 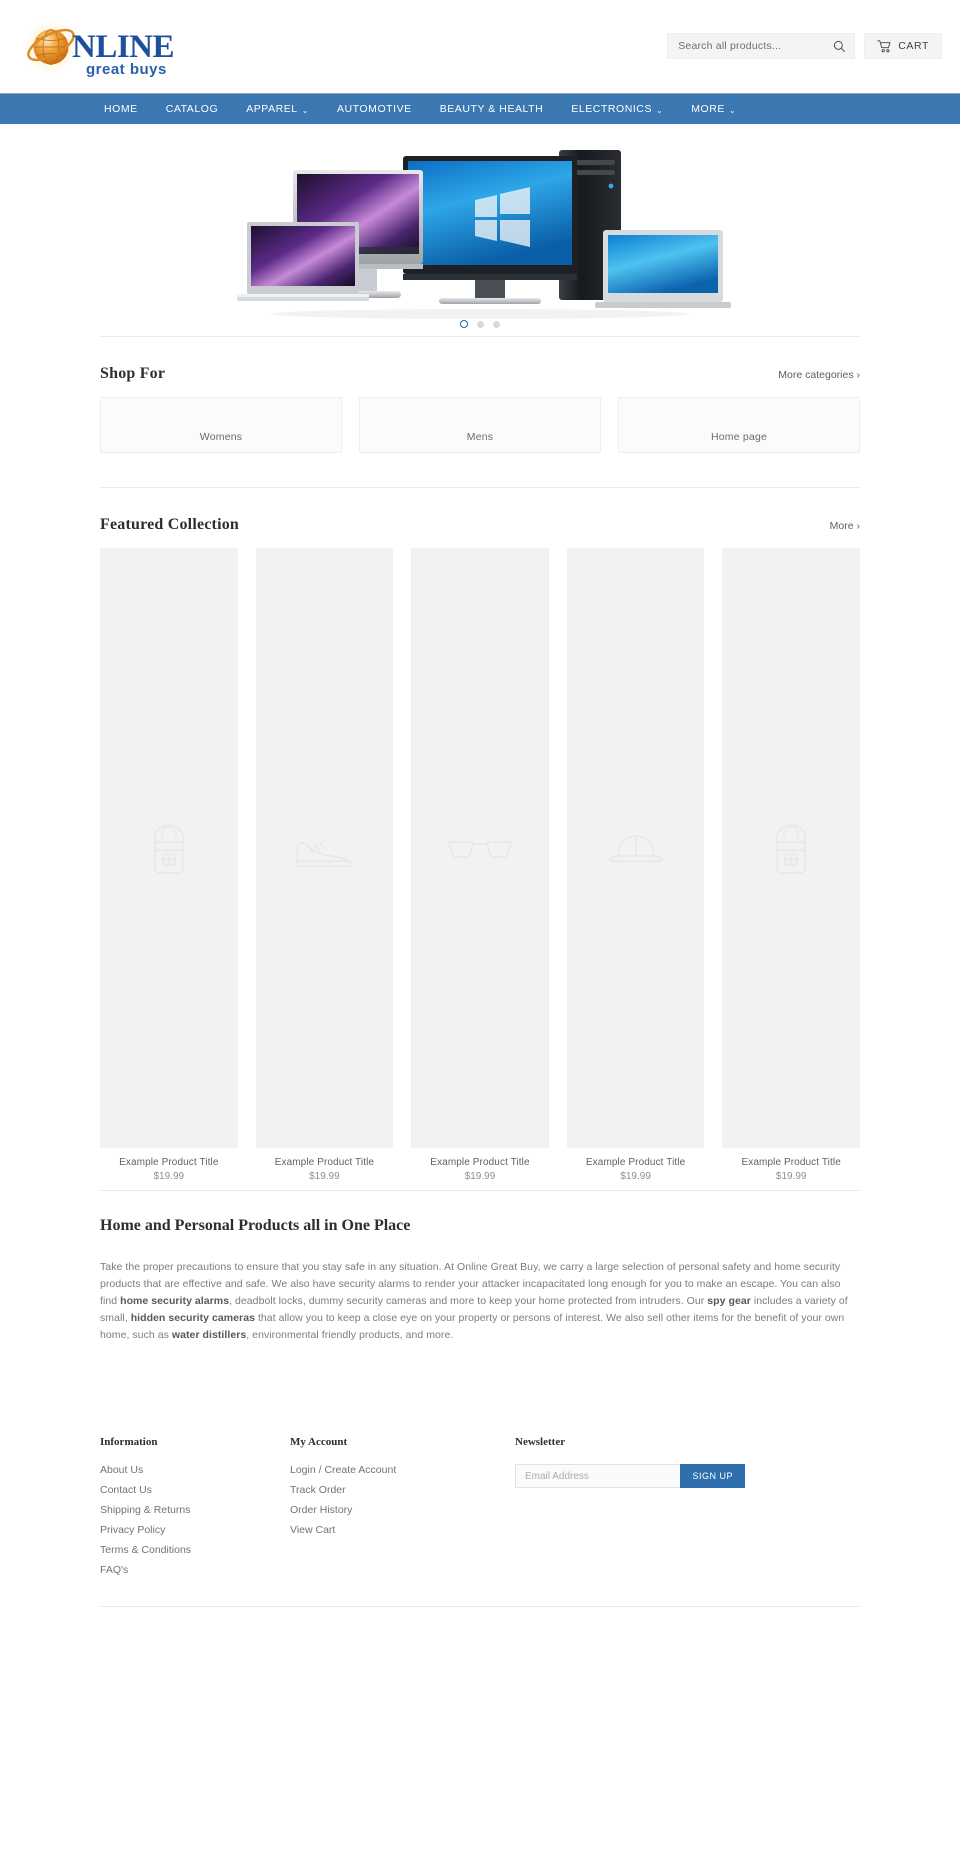 I want to click on footer-link: Shipping & Returns, so click(x=195, y=1510).